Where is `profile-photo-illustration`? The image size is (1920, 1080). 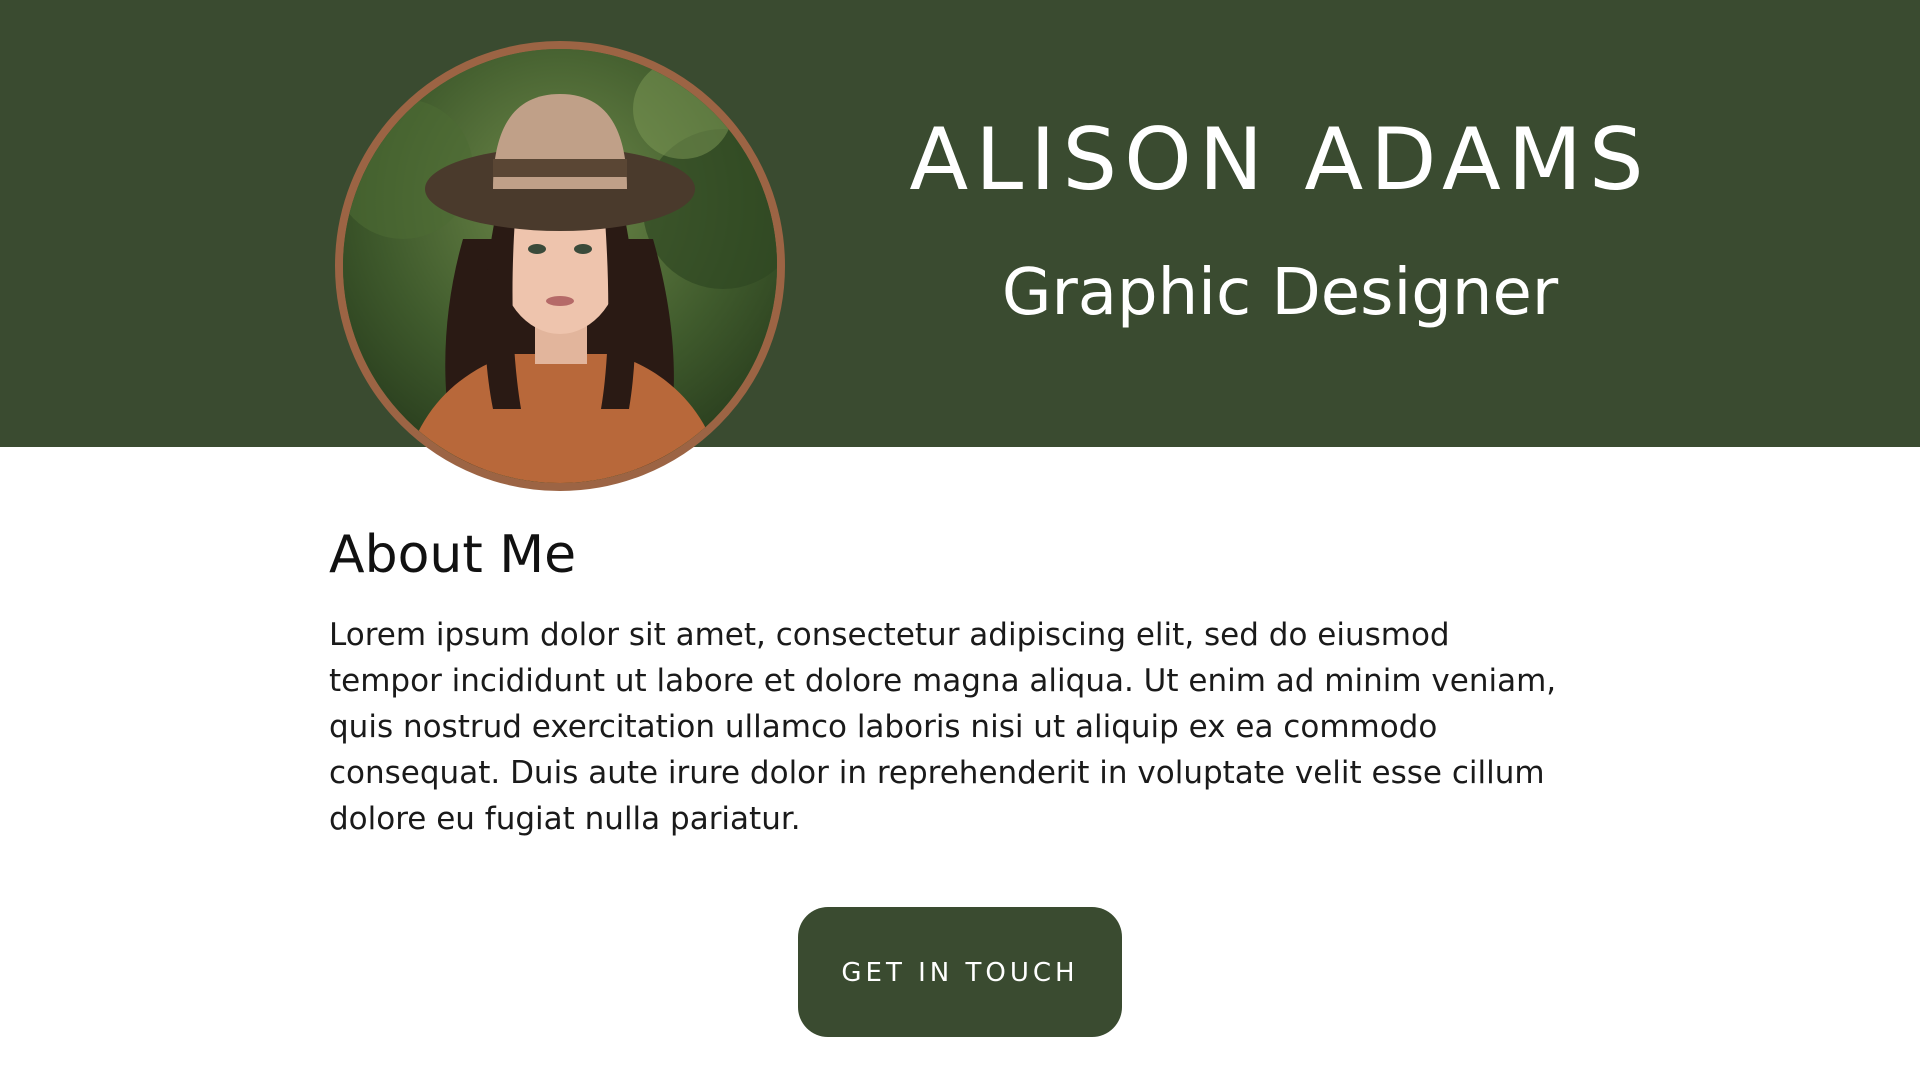
profile-photo-illustration is located at coordinates (560, 266).